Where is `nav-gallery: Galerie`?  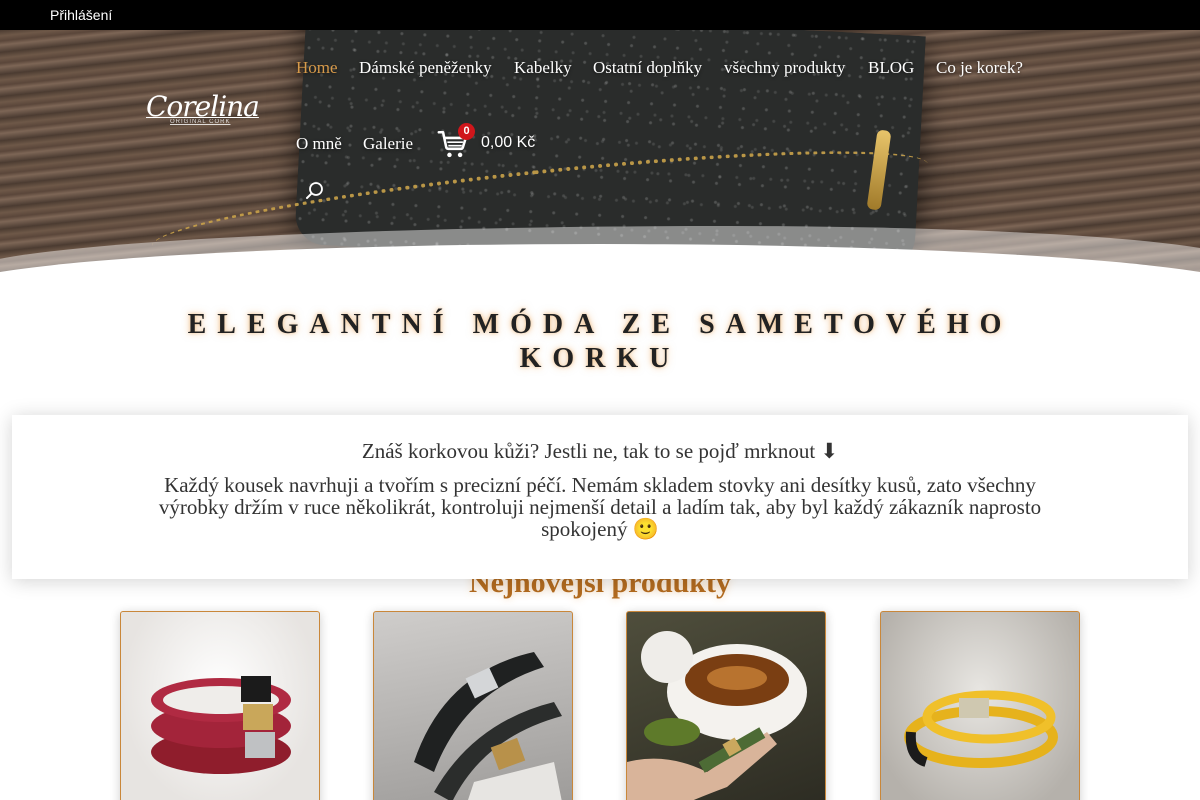 nav-gallery: Galerie is located at coordinates (388, 144).